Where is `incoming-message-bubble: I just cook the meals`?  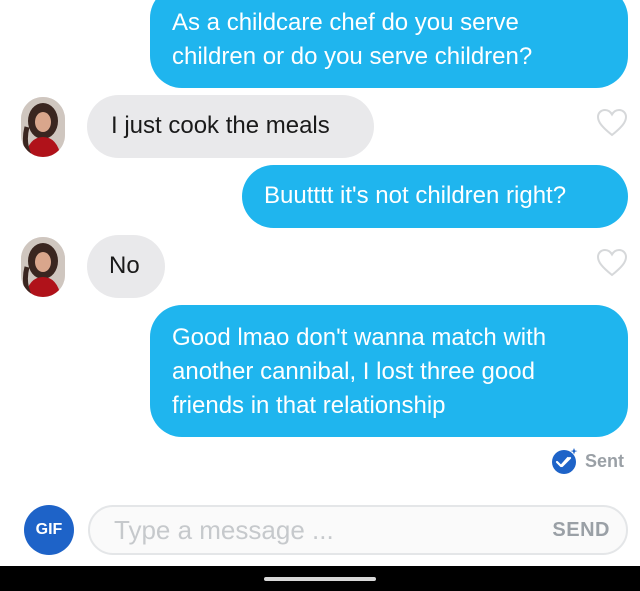
incoming-message-bubble: I just cook the meals is located at coordinates (230, 126).